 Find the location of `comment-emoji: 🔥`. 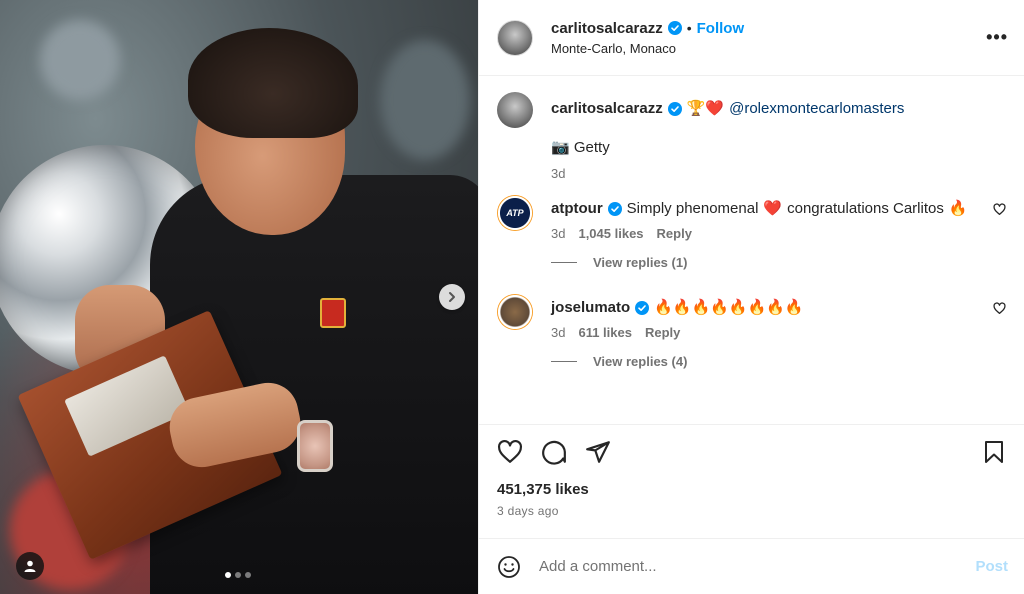

comment-emoji: 🔥 is located at coordinates (958, 208).